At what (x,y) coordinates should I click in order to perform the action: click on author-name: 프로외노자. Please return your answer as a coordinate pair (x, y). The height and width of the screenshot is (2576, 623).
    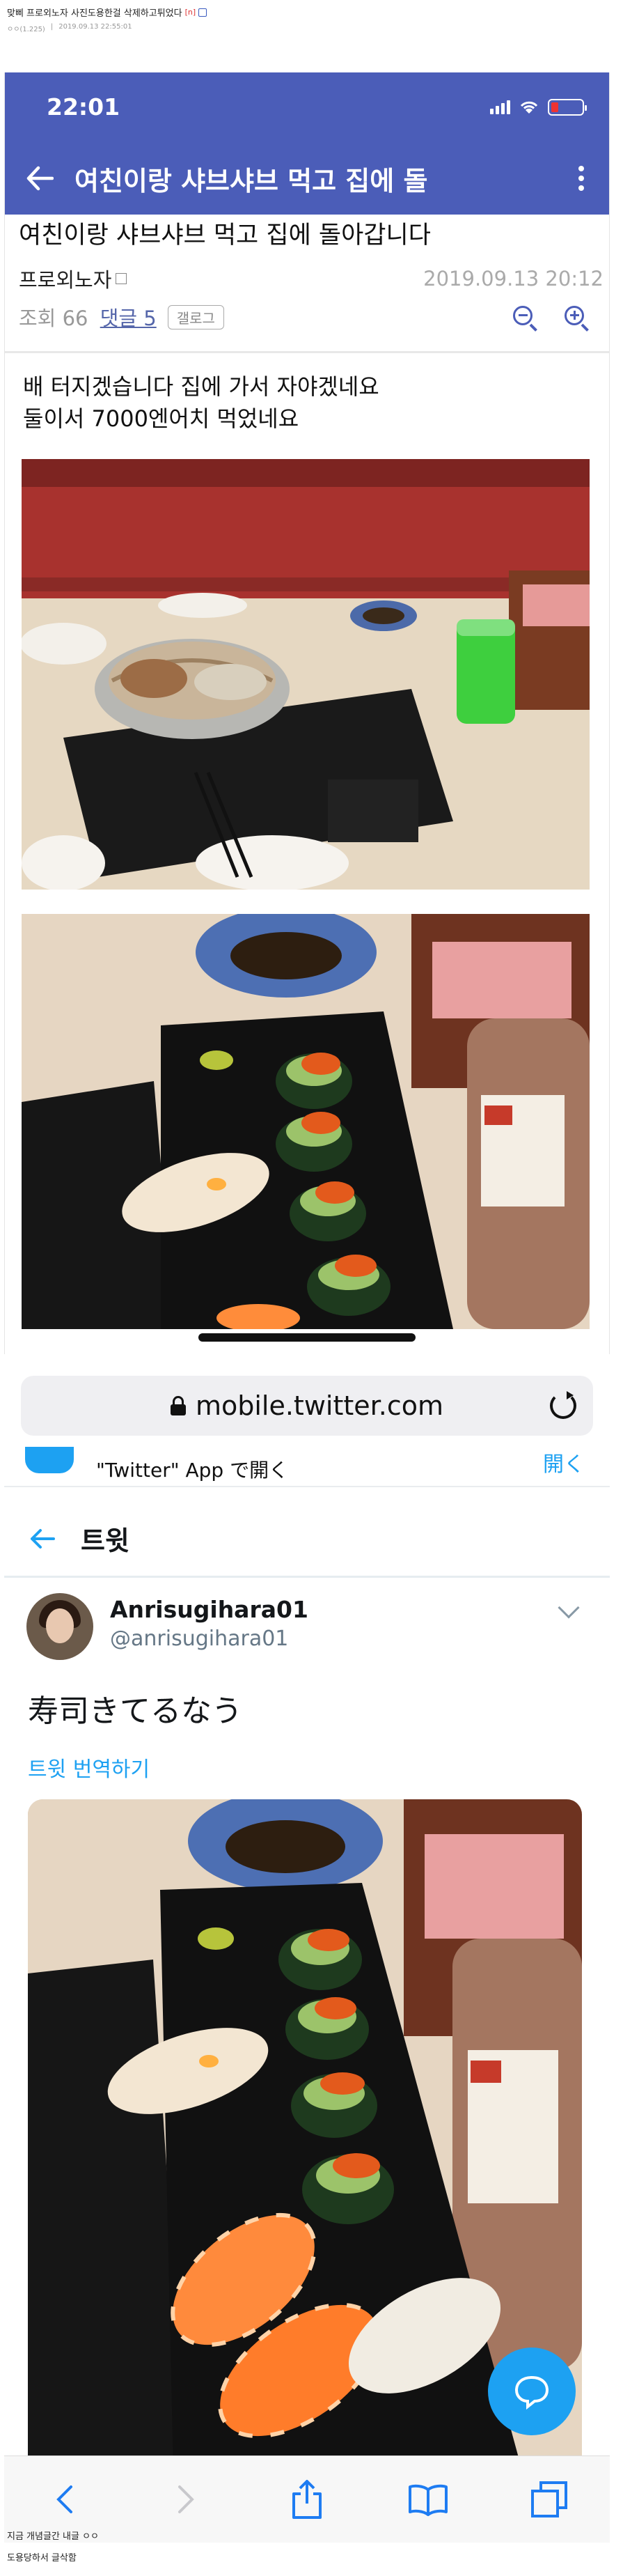
    Looking at the image, I should click on (65, 278).